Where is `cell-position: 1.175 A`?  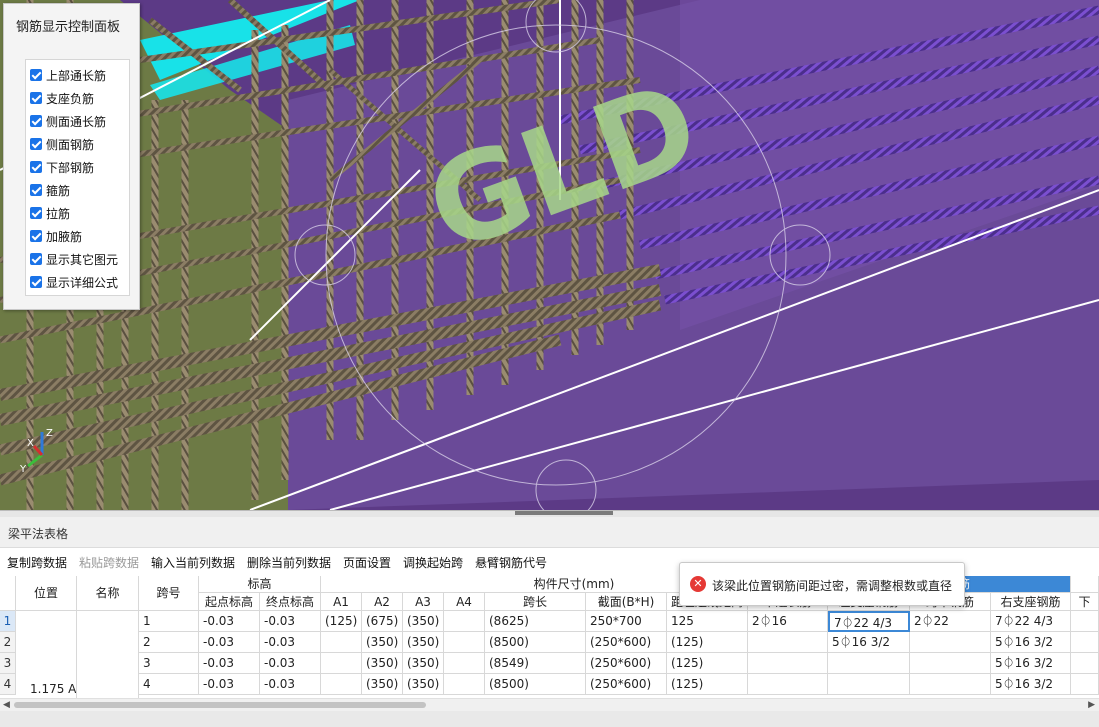 cell-position: 1.175 A is located at coordinates (46, 655).